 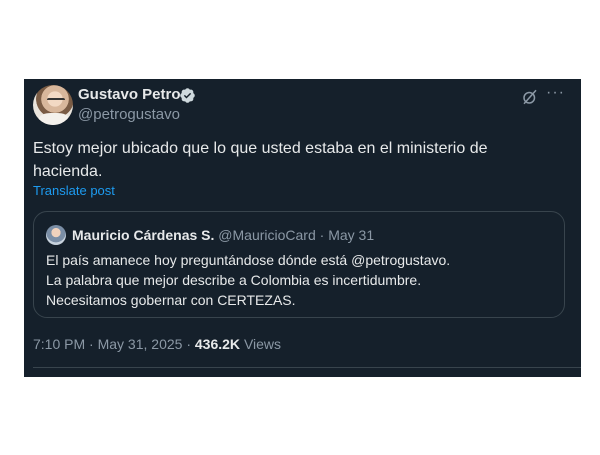 What do you see at coordinates (266, 235) in the screenshot?
I see `quoted-author-handle: @MauricioCard` at bounding box center [266, 235].